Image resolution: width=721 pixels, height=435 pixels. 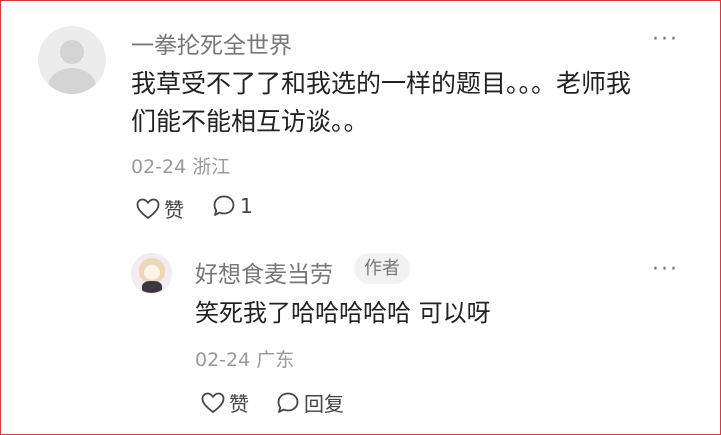 What do you see at coordinates (72, 52) in the screenshot?
I see `avatar-head` at bounding box center [72, 52].